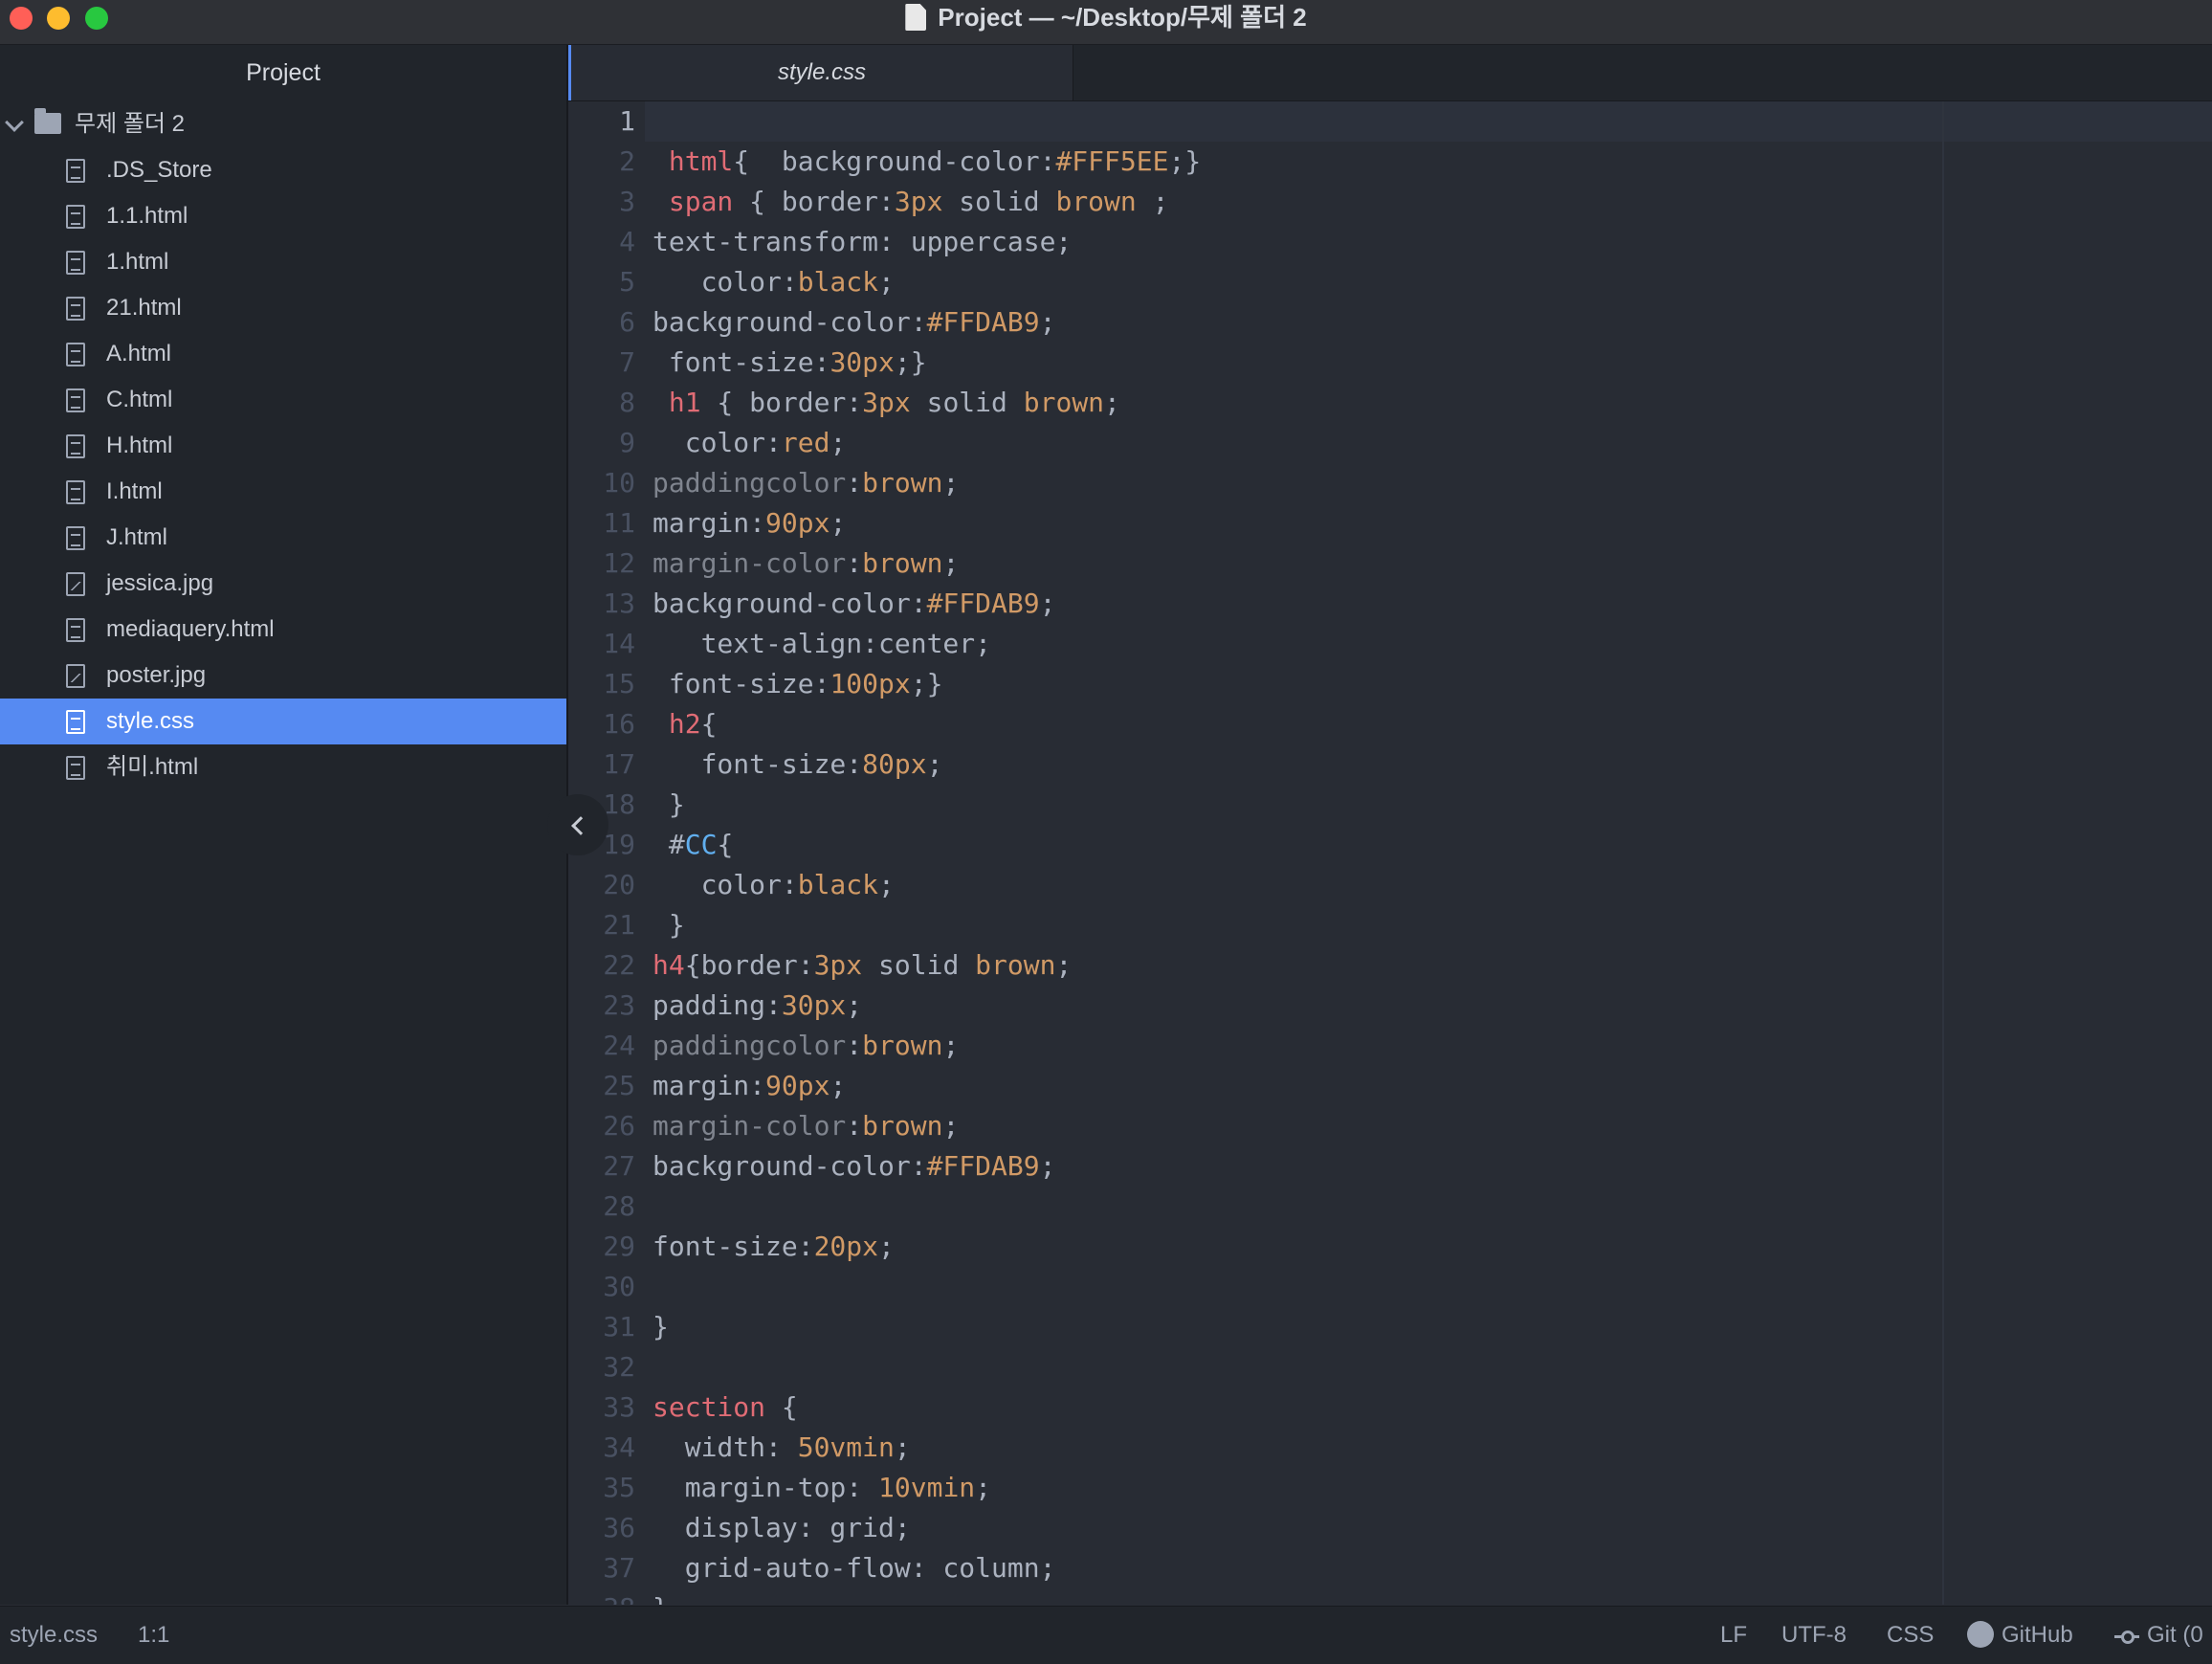 The height and width of the screenshot is (1664, 2212). What do you see at coordinates (927, 1448) in the screenshot?
I see `code-line: width: 50vmin;` at bounding box center [927, 1448].